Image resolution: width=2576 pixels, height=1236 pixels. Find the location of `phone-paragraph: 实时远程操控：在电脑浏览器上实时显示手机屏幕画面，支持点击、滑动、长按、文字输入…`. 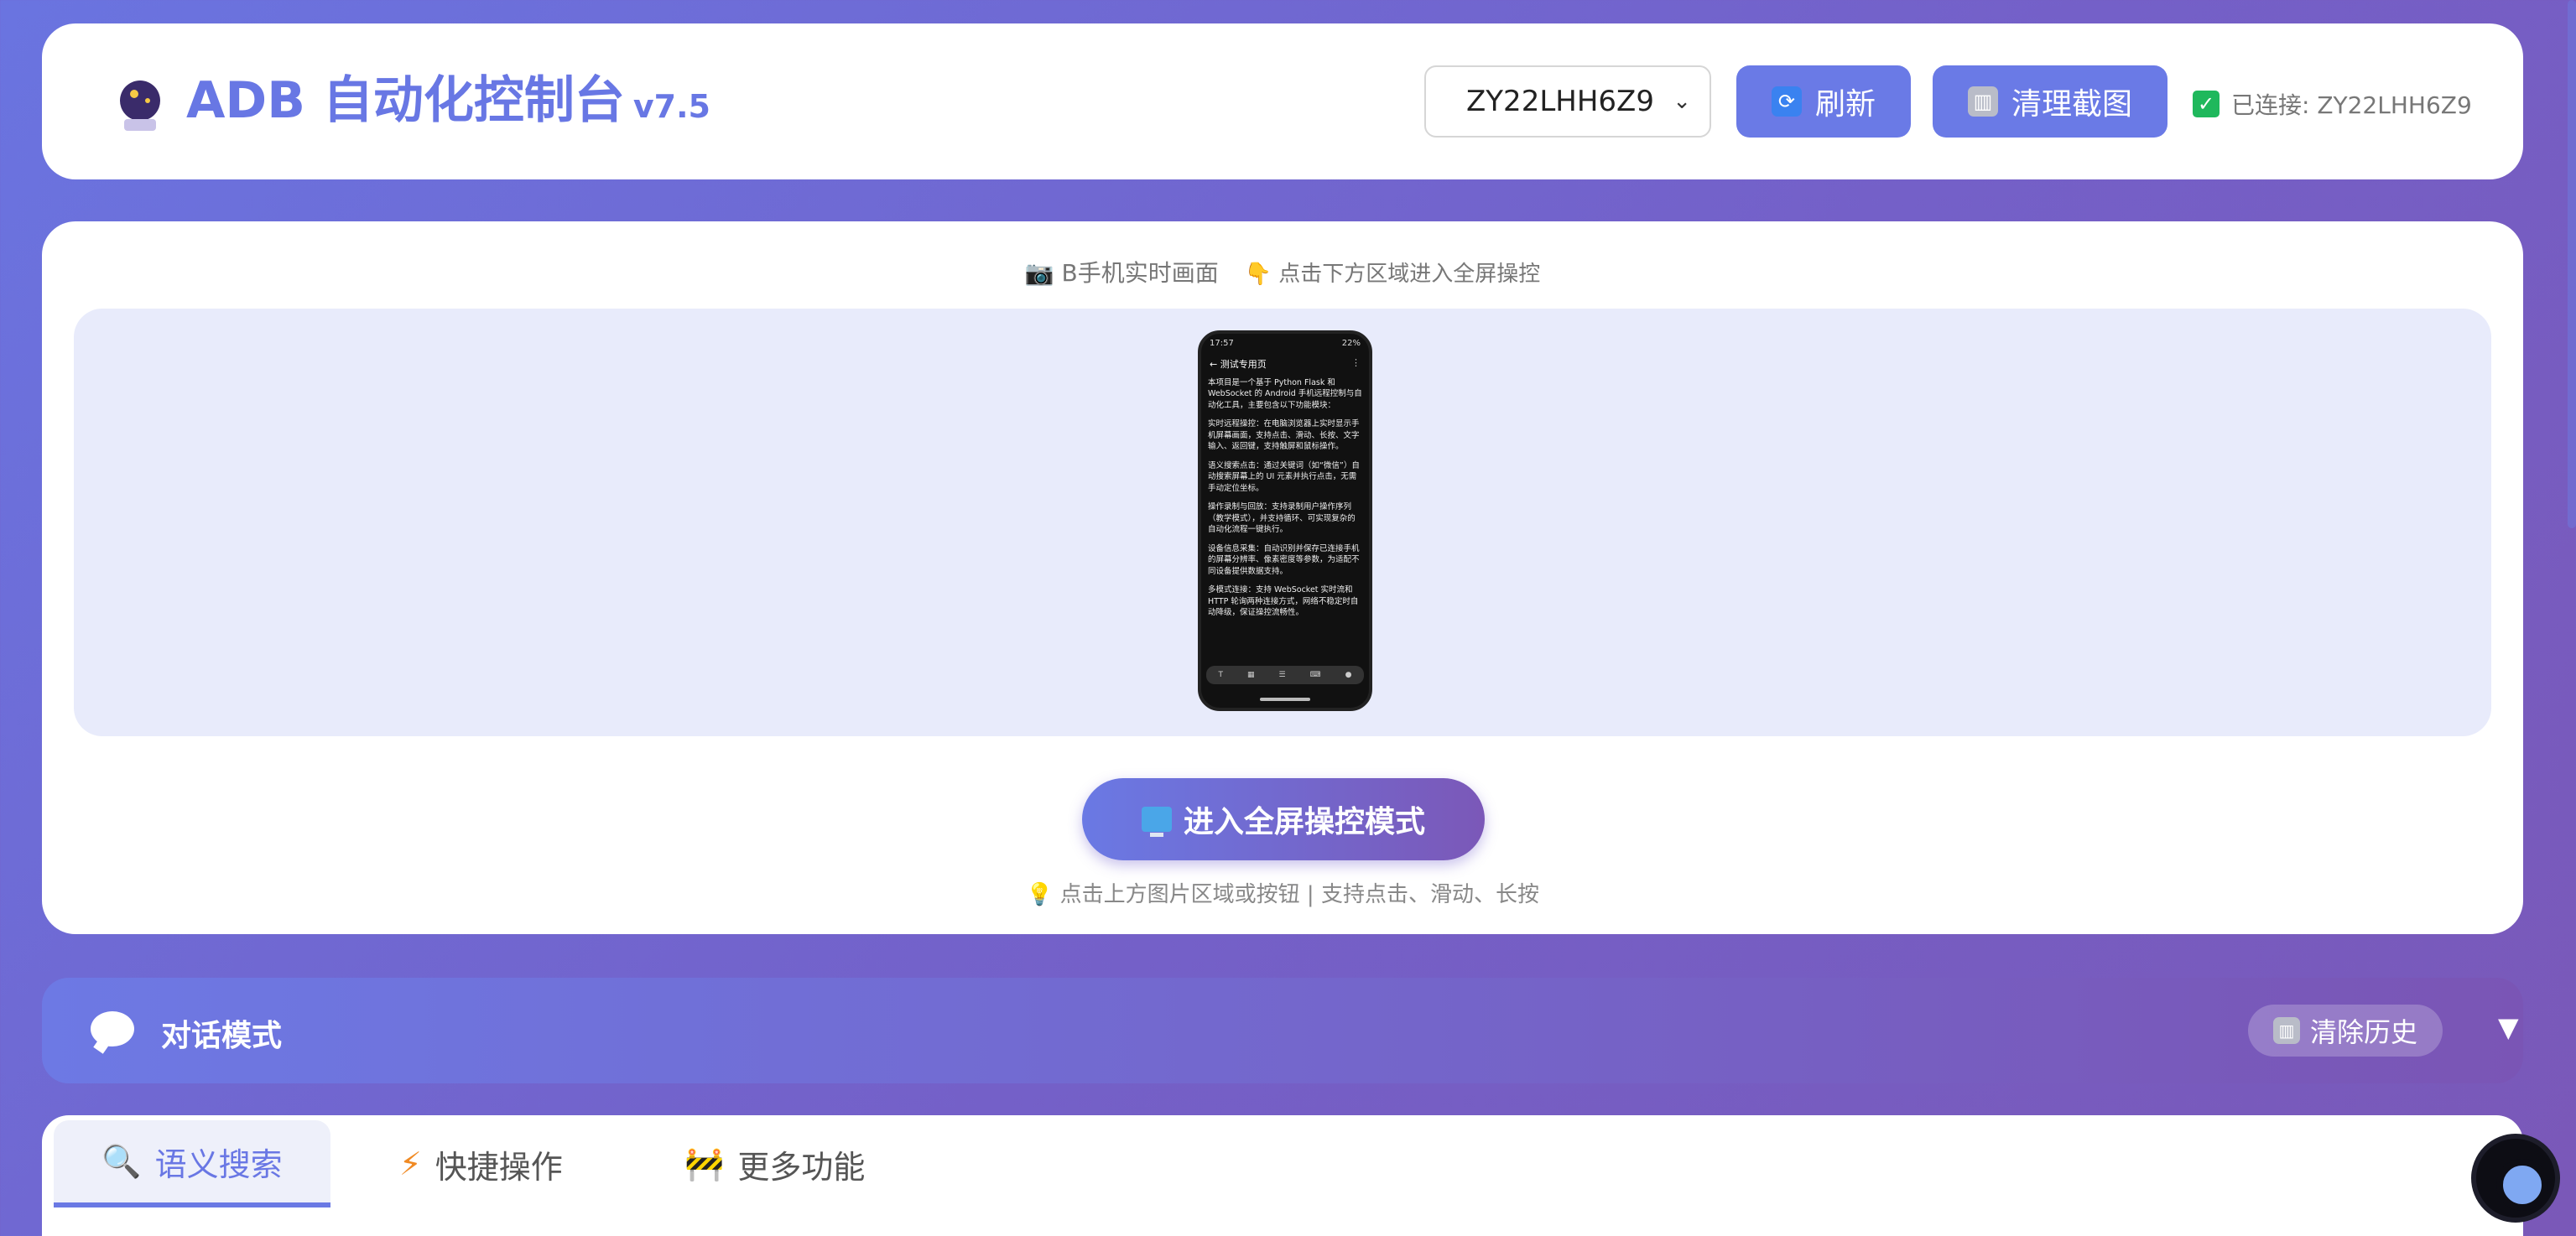

phone-paragraph: 实时远程操控：在电脑浏览器上实时显示手机屏幕画面，支持点击、滑动、长按、文字输入… is located at coordinates (1284, 435).